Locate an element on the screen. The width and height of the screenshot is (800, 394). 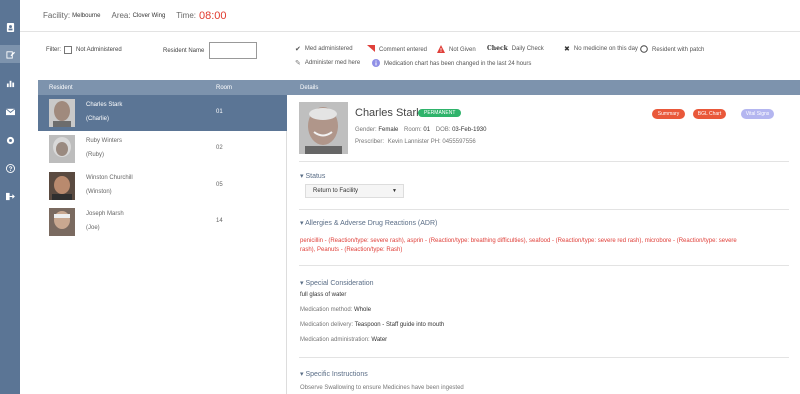
resident-room: 02 is located at coordinates (219, 148).